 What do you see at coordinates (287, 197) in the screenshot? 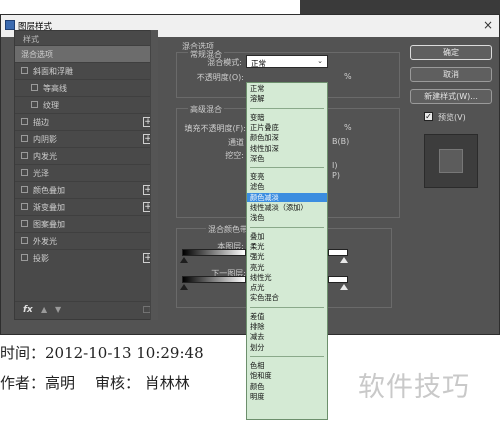
I see `blend-mode-option: 颜色减淡` at bounding box center [287, 197].